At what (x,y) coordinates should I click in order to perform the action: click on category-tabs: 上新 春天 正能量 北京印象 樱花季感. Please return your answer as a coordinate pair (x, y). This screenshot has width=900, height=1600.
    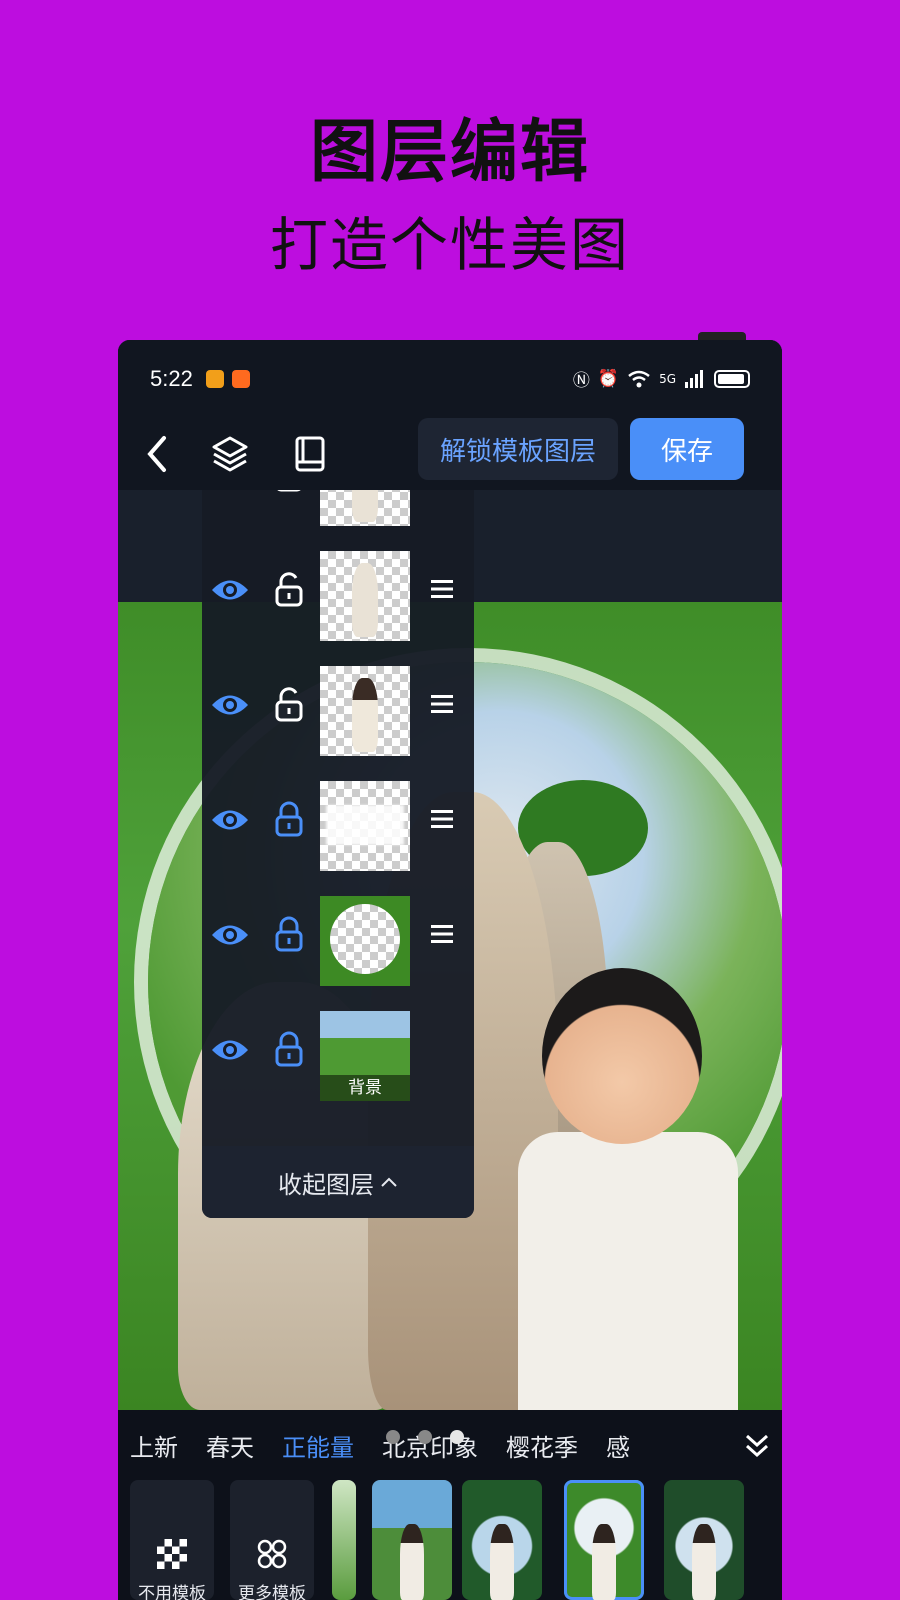
    Looking at the image, I should click on (428, 1445).